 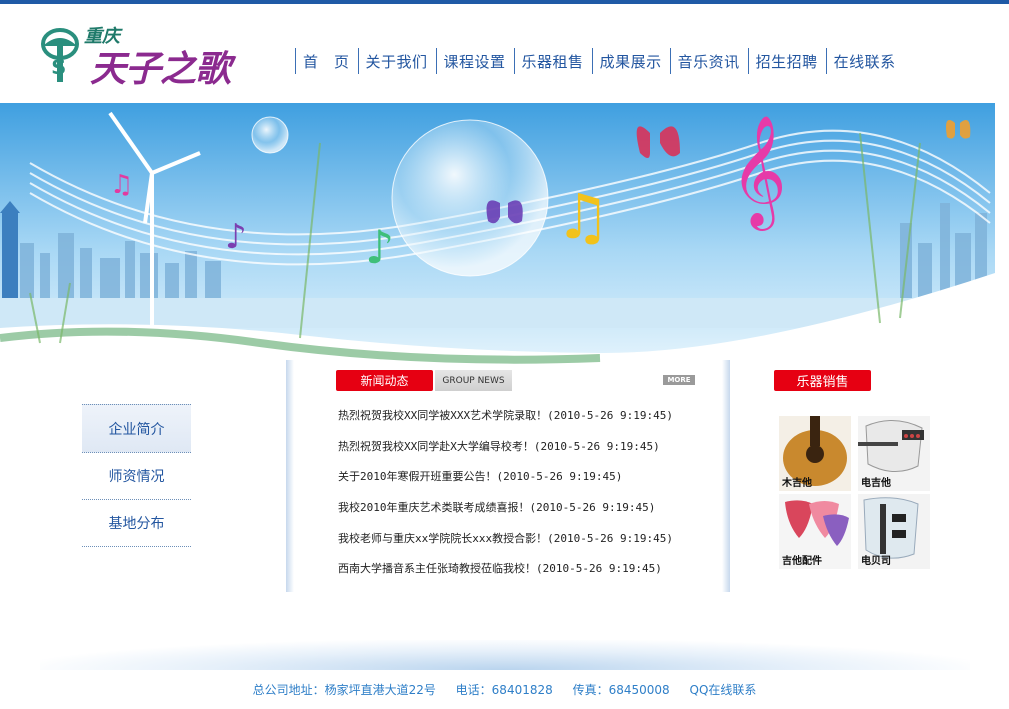 What do you see at coordinates (815, 531) in the screenshot?
I see `guitar-accessories-thumb: 吉他配件` at bounding box center [815, 531].